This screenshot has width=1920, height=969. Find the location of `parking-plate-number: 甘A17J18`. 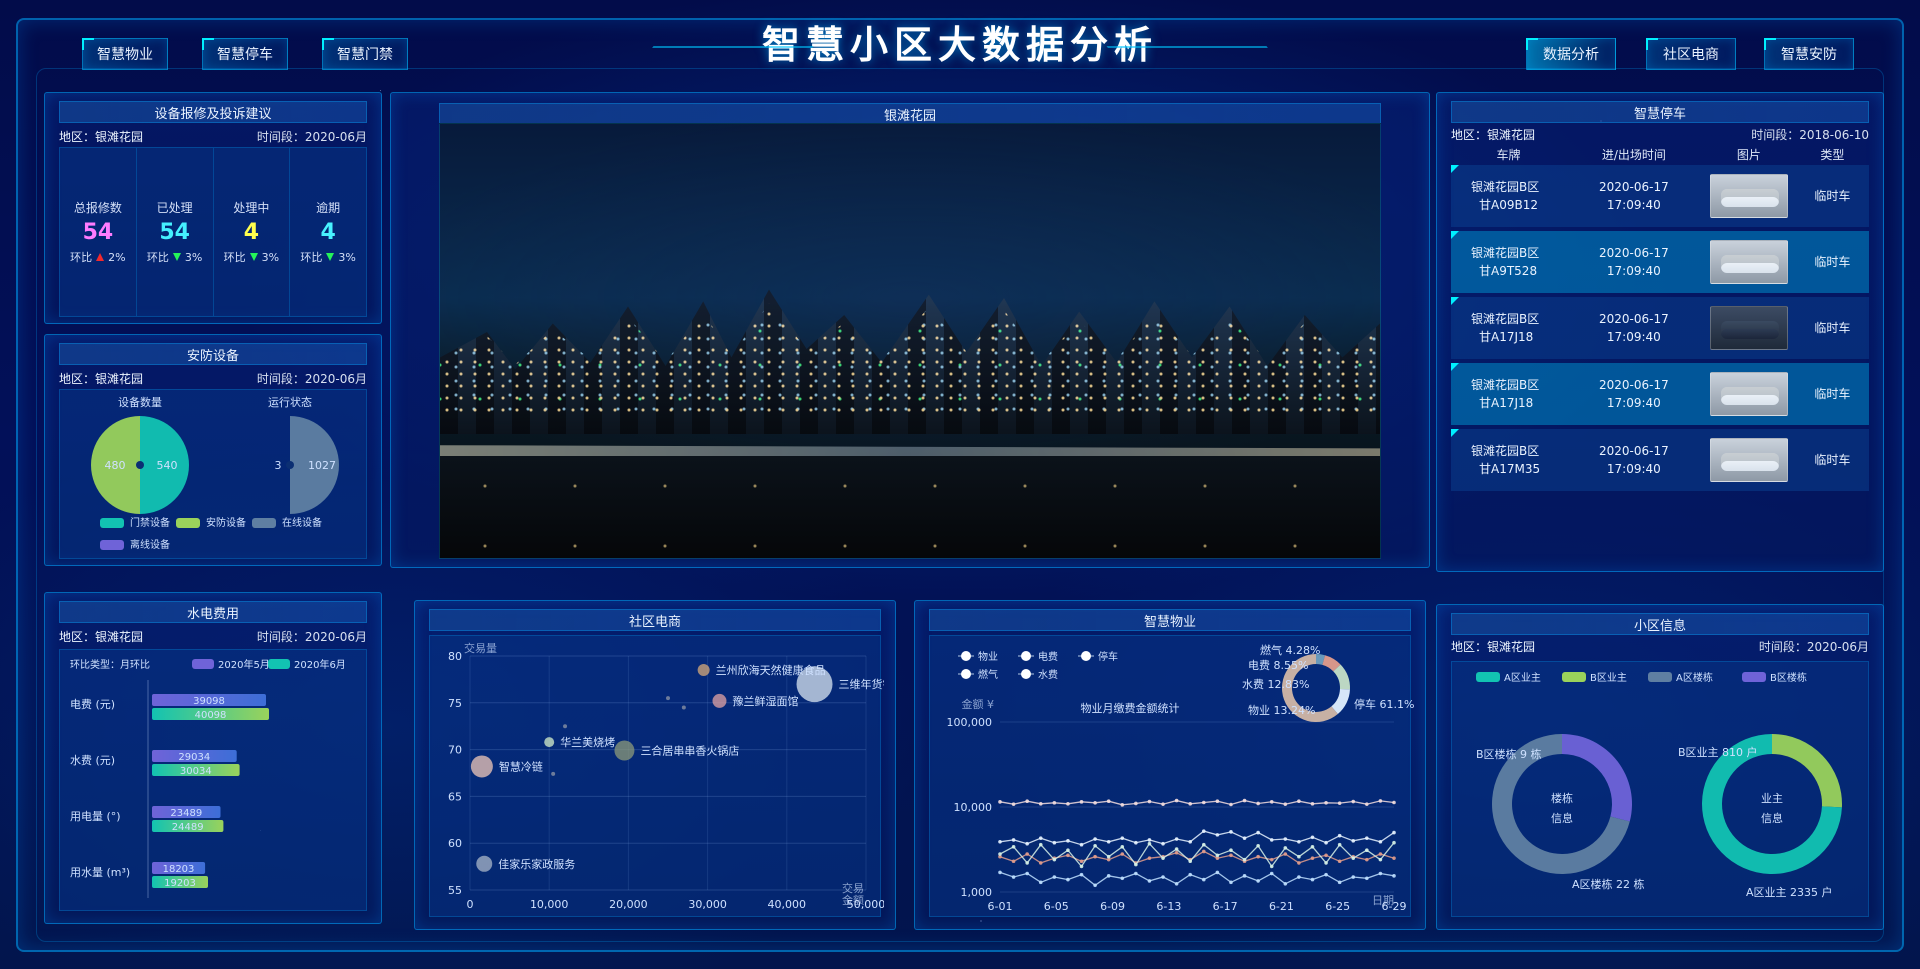

parking-plate-number: 甘A17J18 is located at coordinates (1506, 337).